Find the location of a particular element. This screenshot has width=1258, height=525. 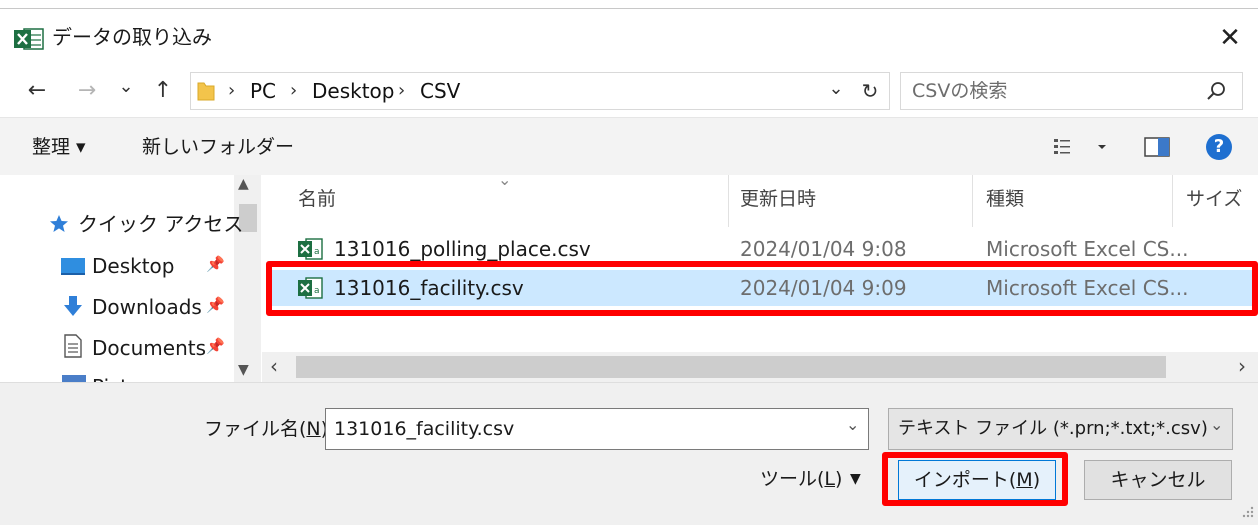

column-header-name: 名前 is located at coordinates (317, 199).